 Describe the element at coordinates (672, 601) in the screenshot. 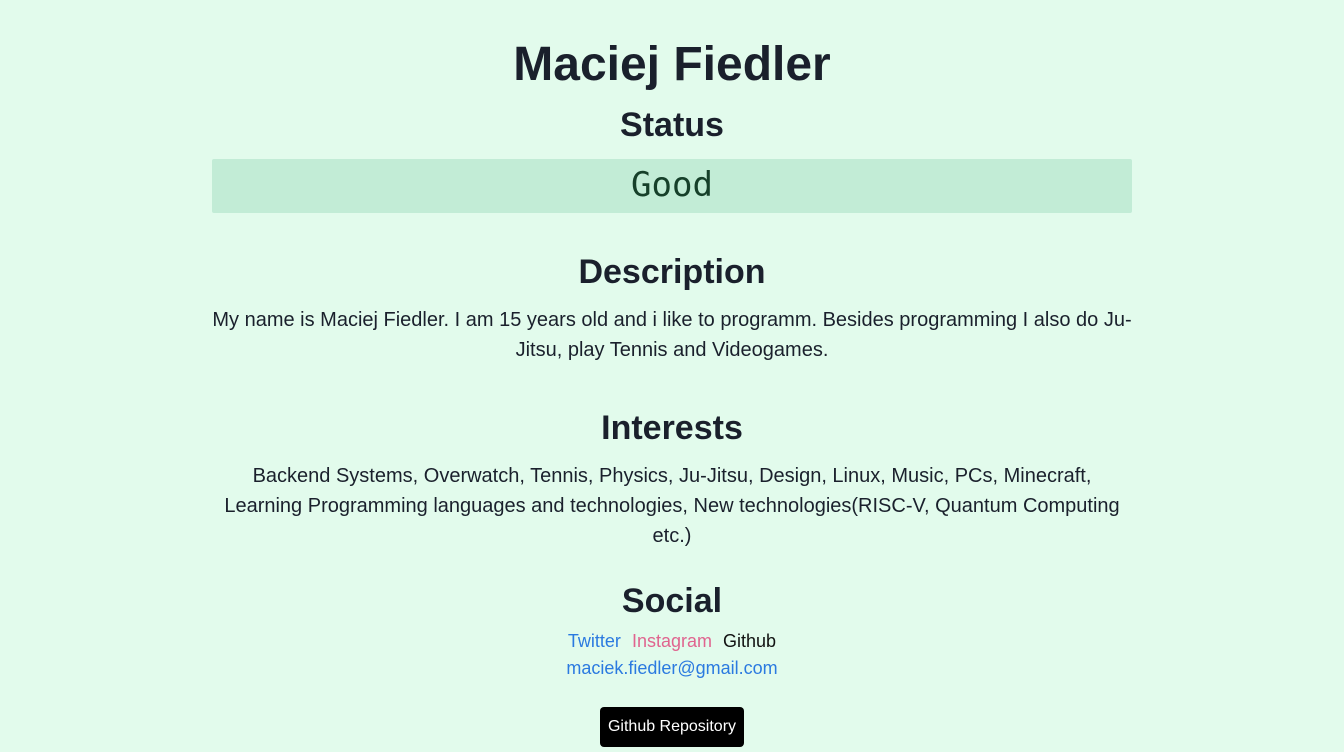

I see `social-heading: Social` at that location.